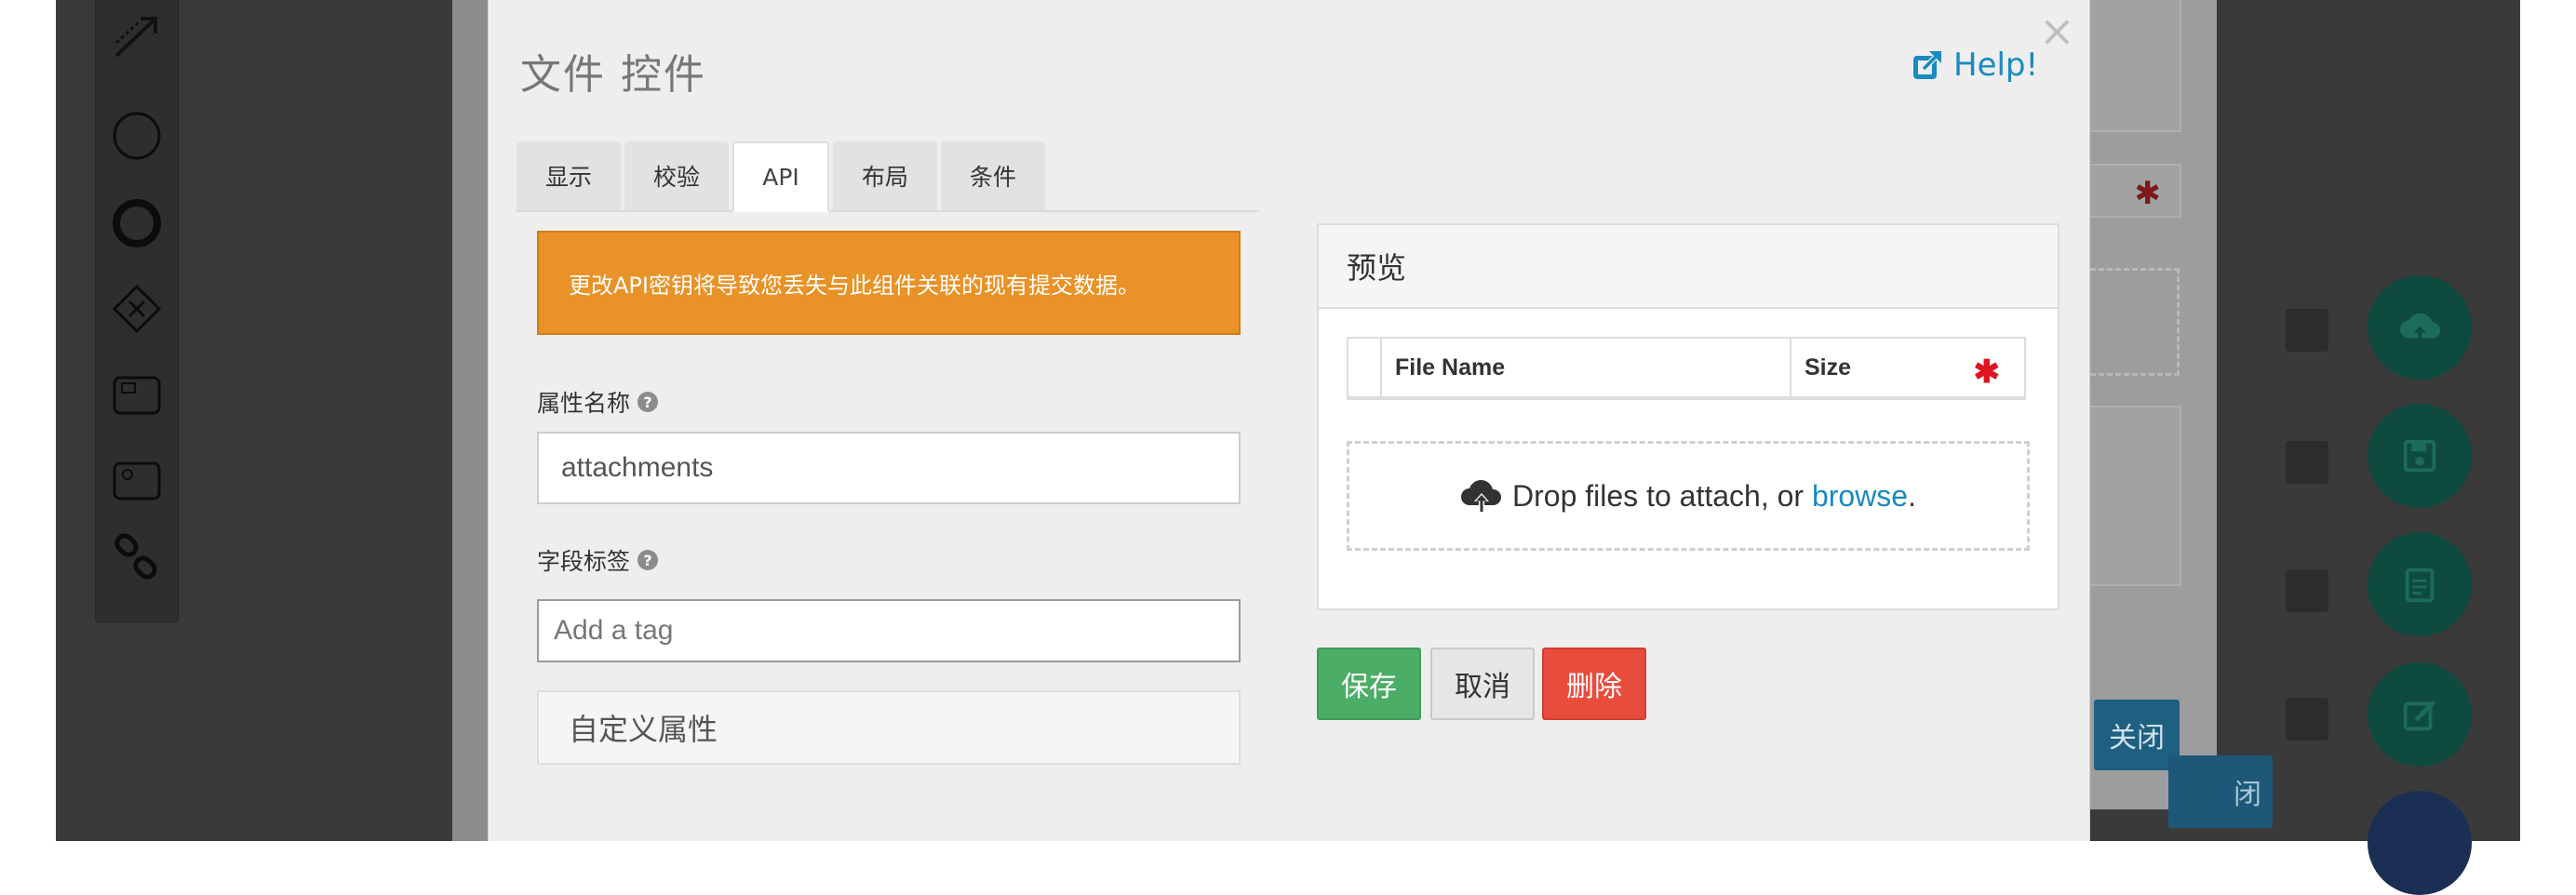 The height and width of the screenshot is (895, 2576). What do you see at coordinates (1369, 684) in the screenshot?
I see `save-button: 保存` at bounding box center [1369, 684].